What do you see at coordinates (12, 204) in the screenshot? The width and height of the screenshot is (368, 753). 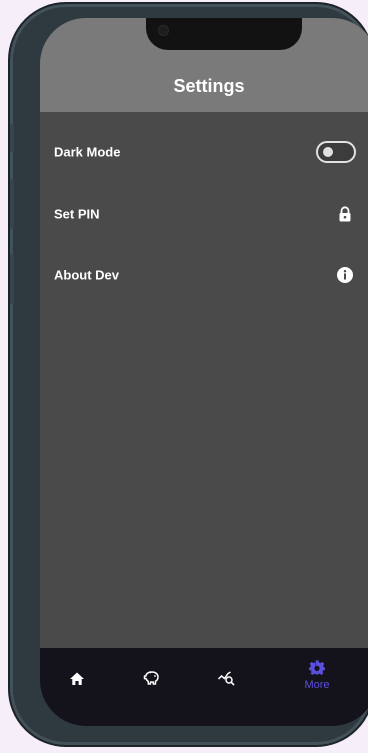 I see `volume-up-button` at bounding box center [12, 204].